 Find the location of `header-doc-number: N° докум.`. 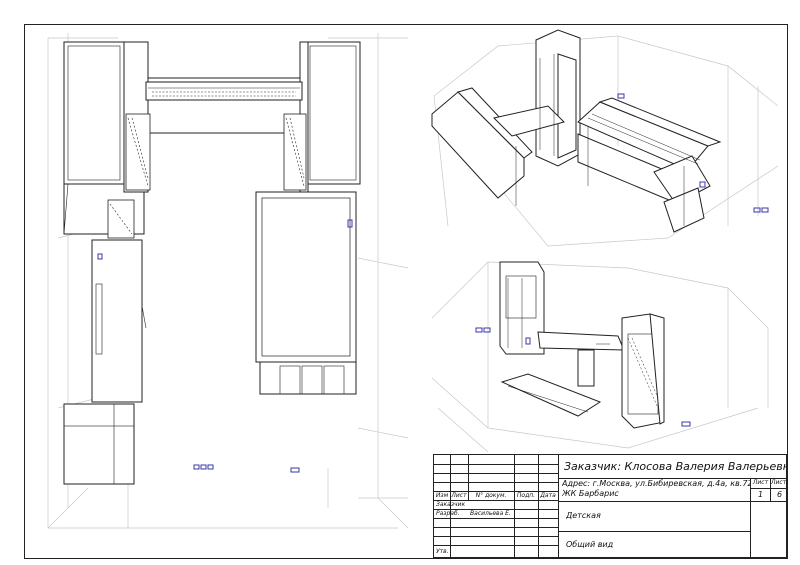

header-doc-number: N° докум. is located at coordinates (491, 495).